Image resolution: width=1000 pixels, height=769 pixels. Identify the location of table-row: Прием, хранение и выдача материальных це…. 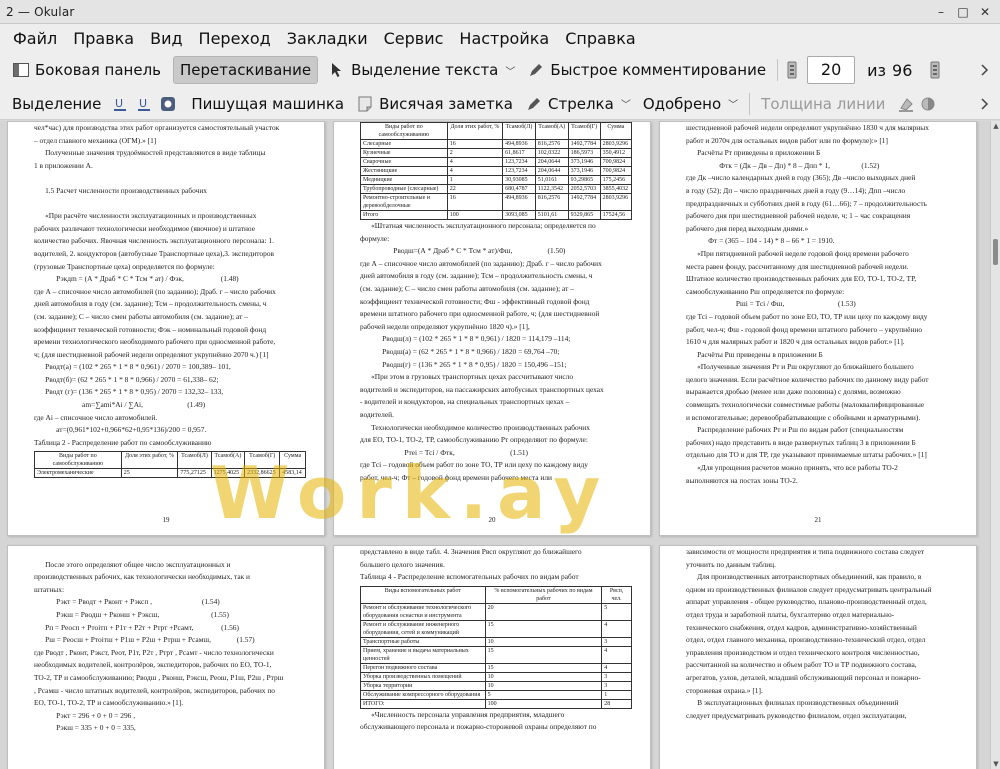
(496, 654).